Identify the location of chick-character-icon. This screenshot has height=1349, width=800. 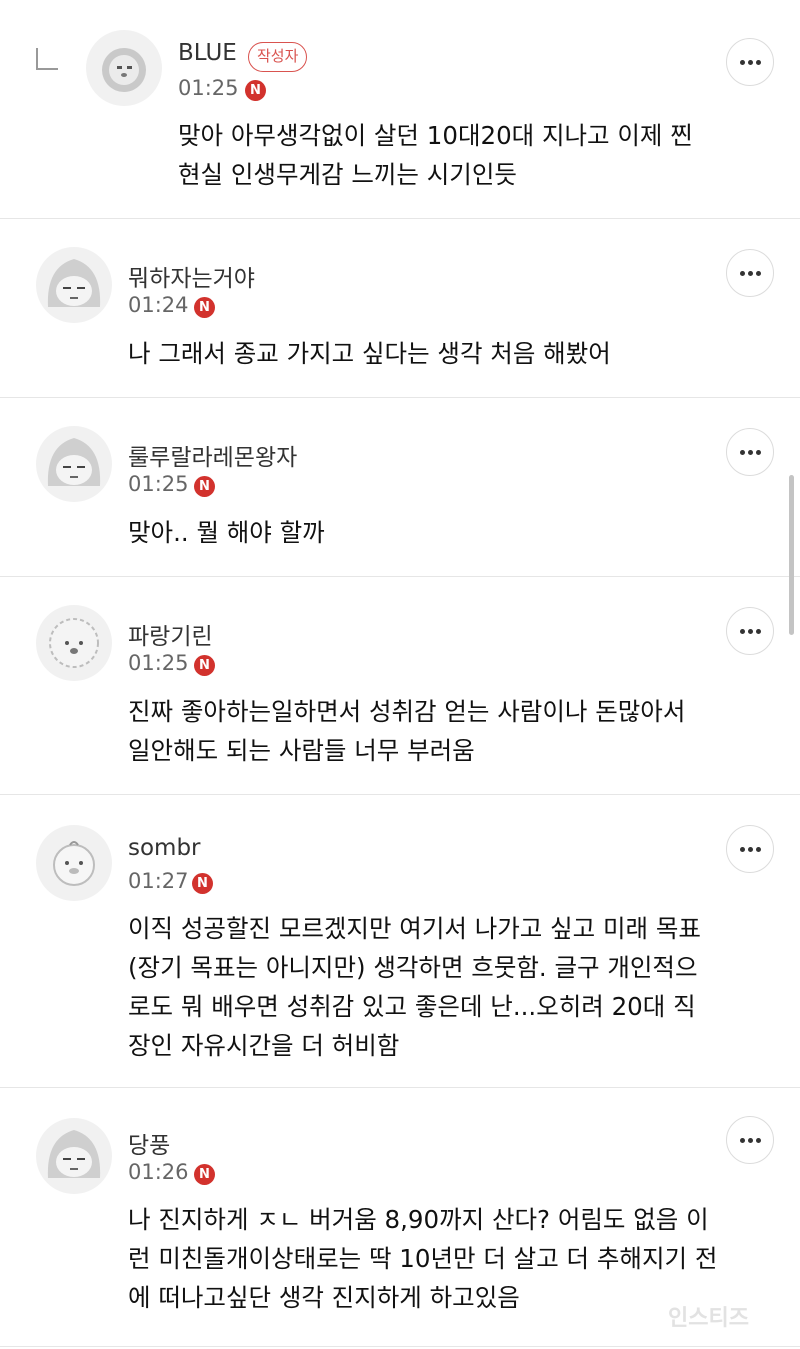
(74, 863).